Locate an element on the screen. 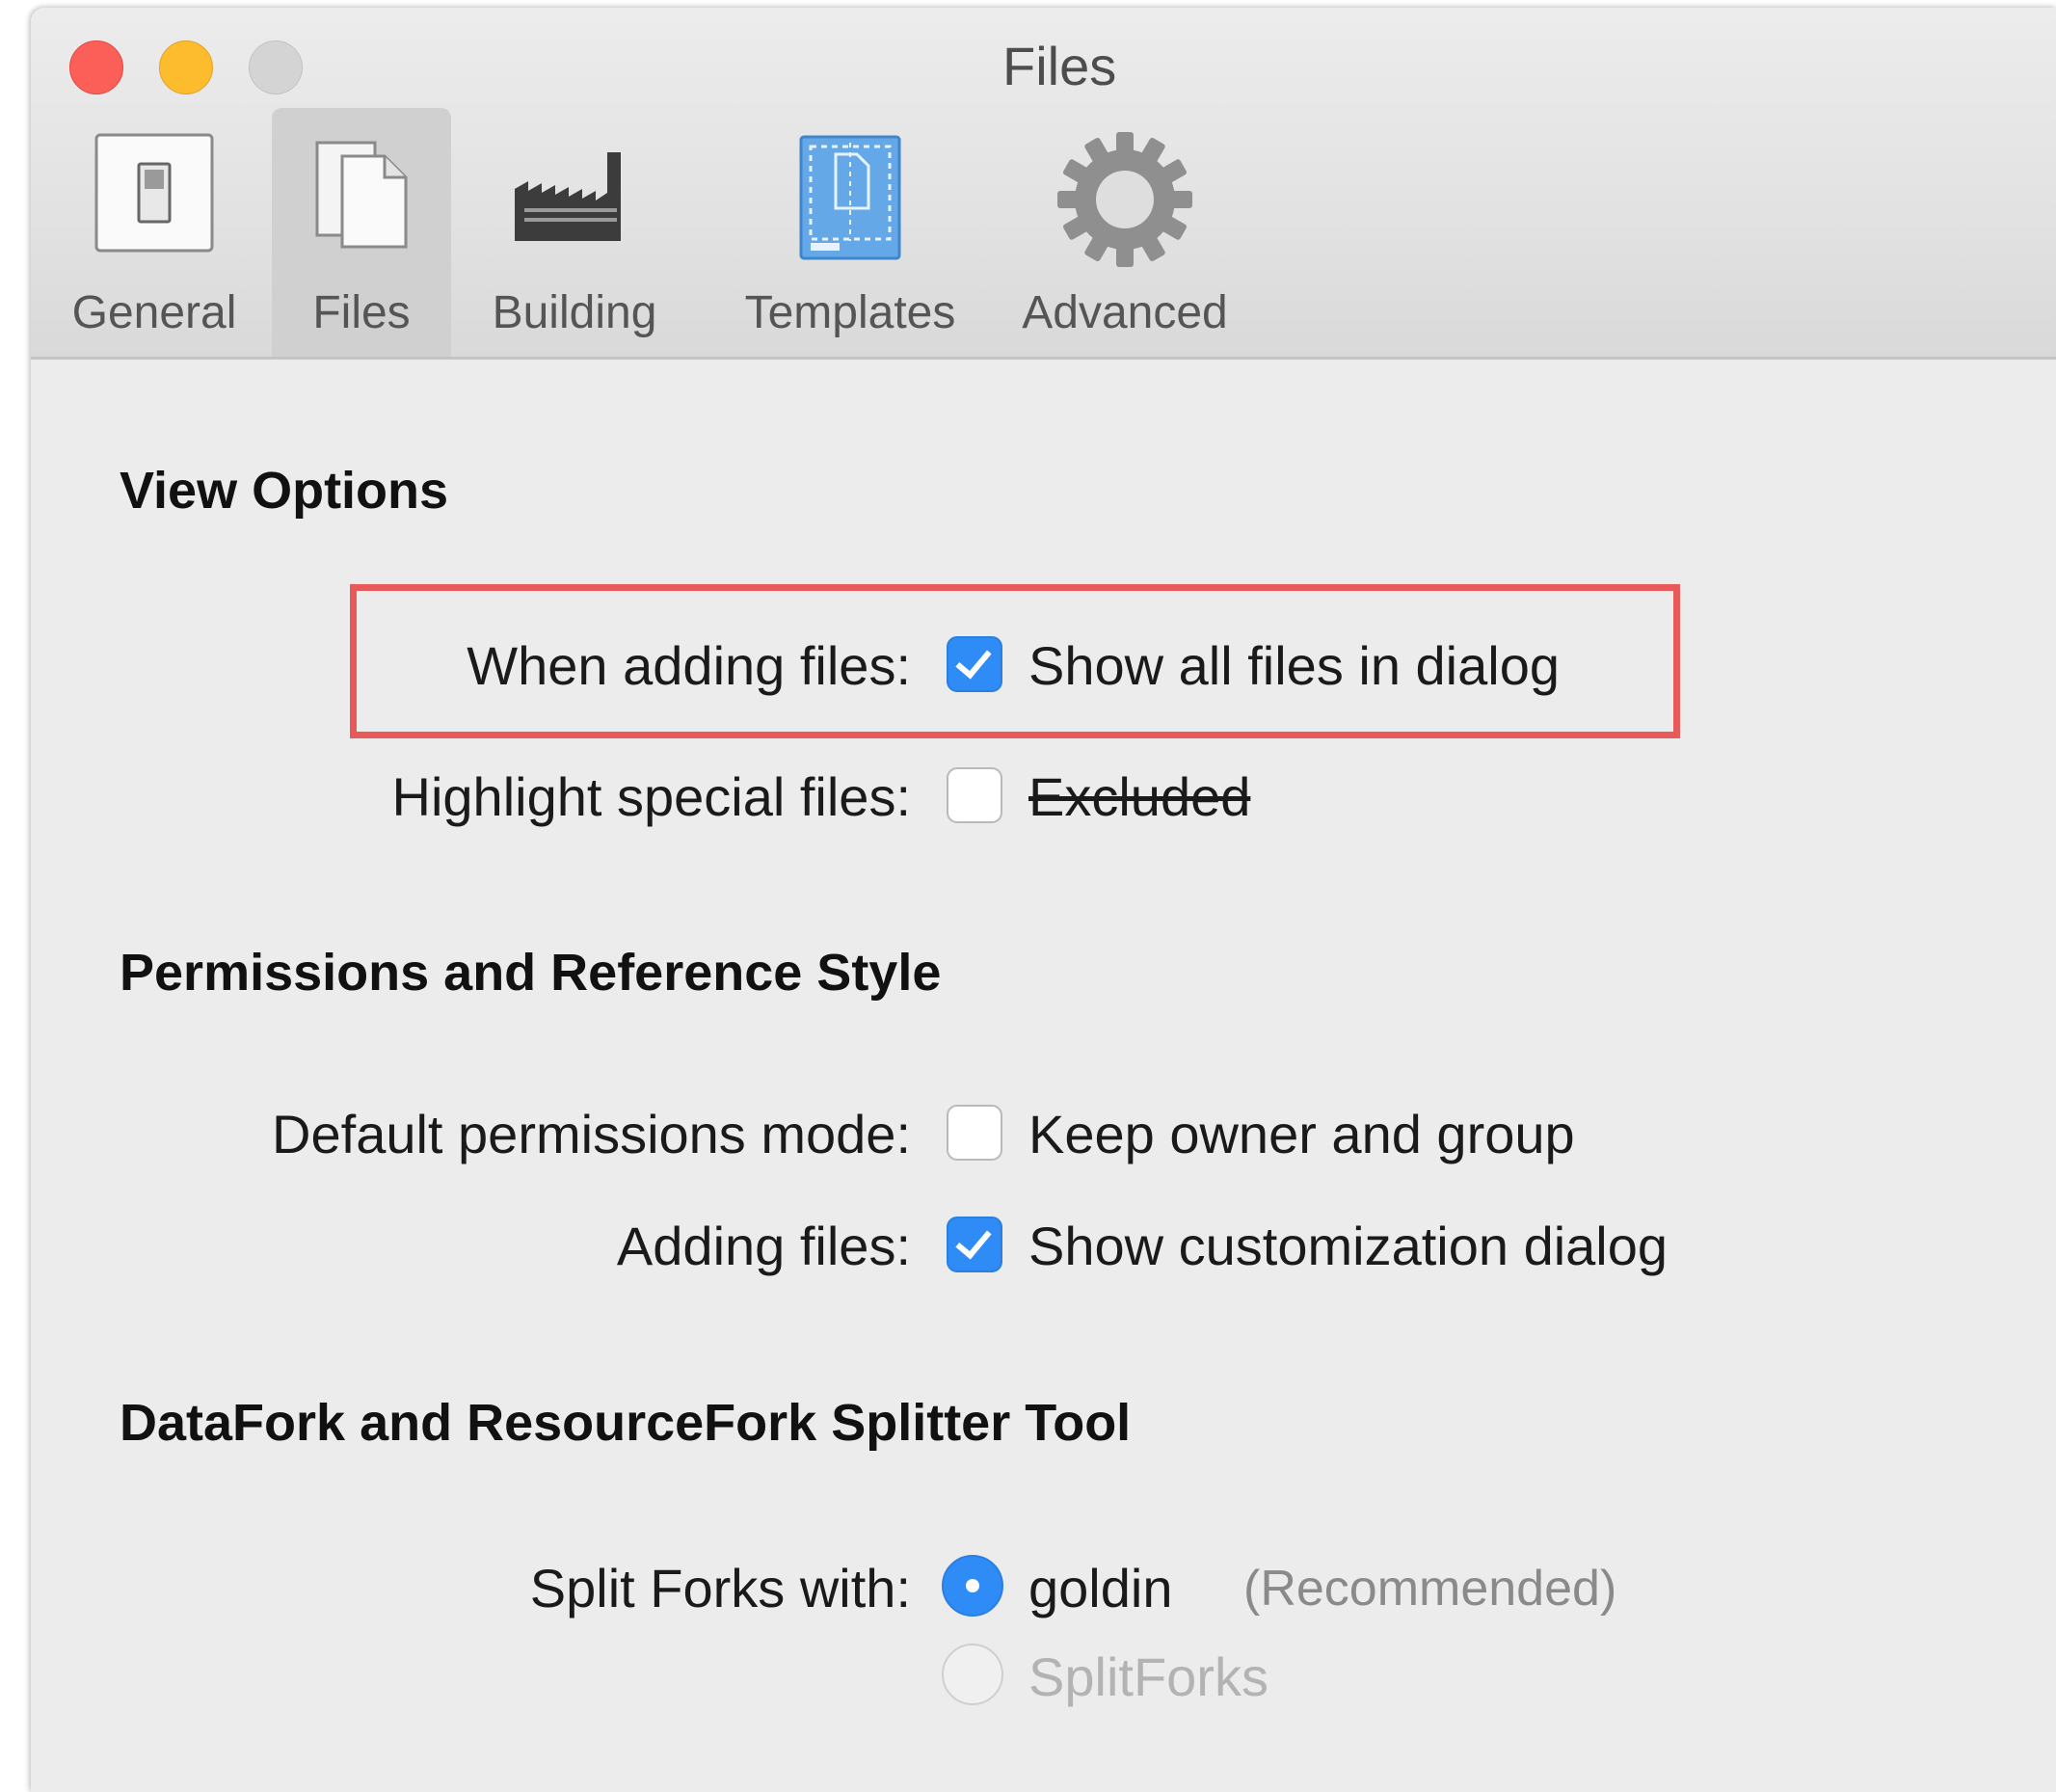  when-adding-files-label: When adding files: is located at coordinates (689, 665).